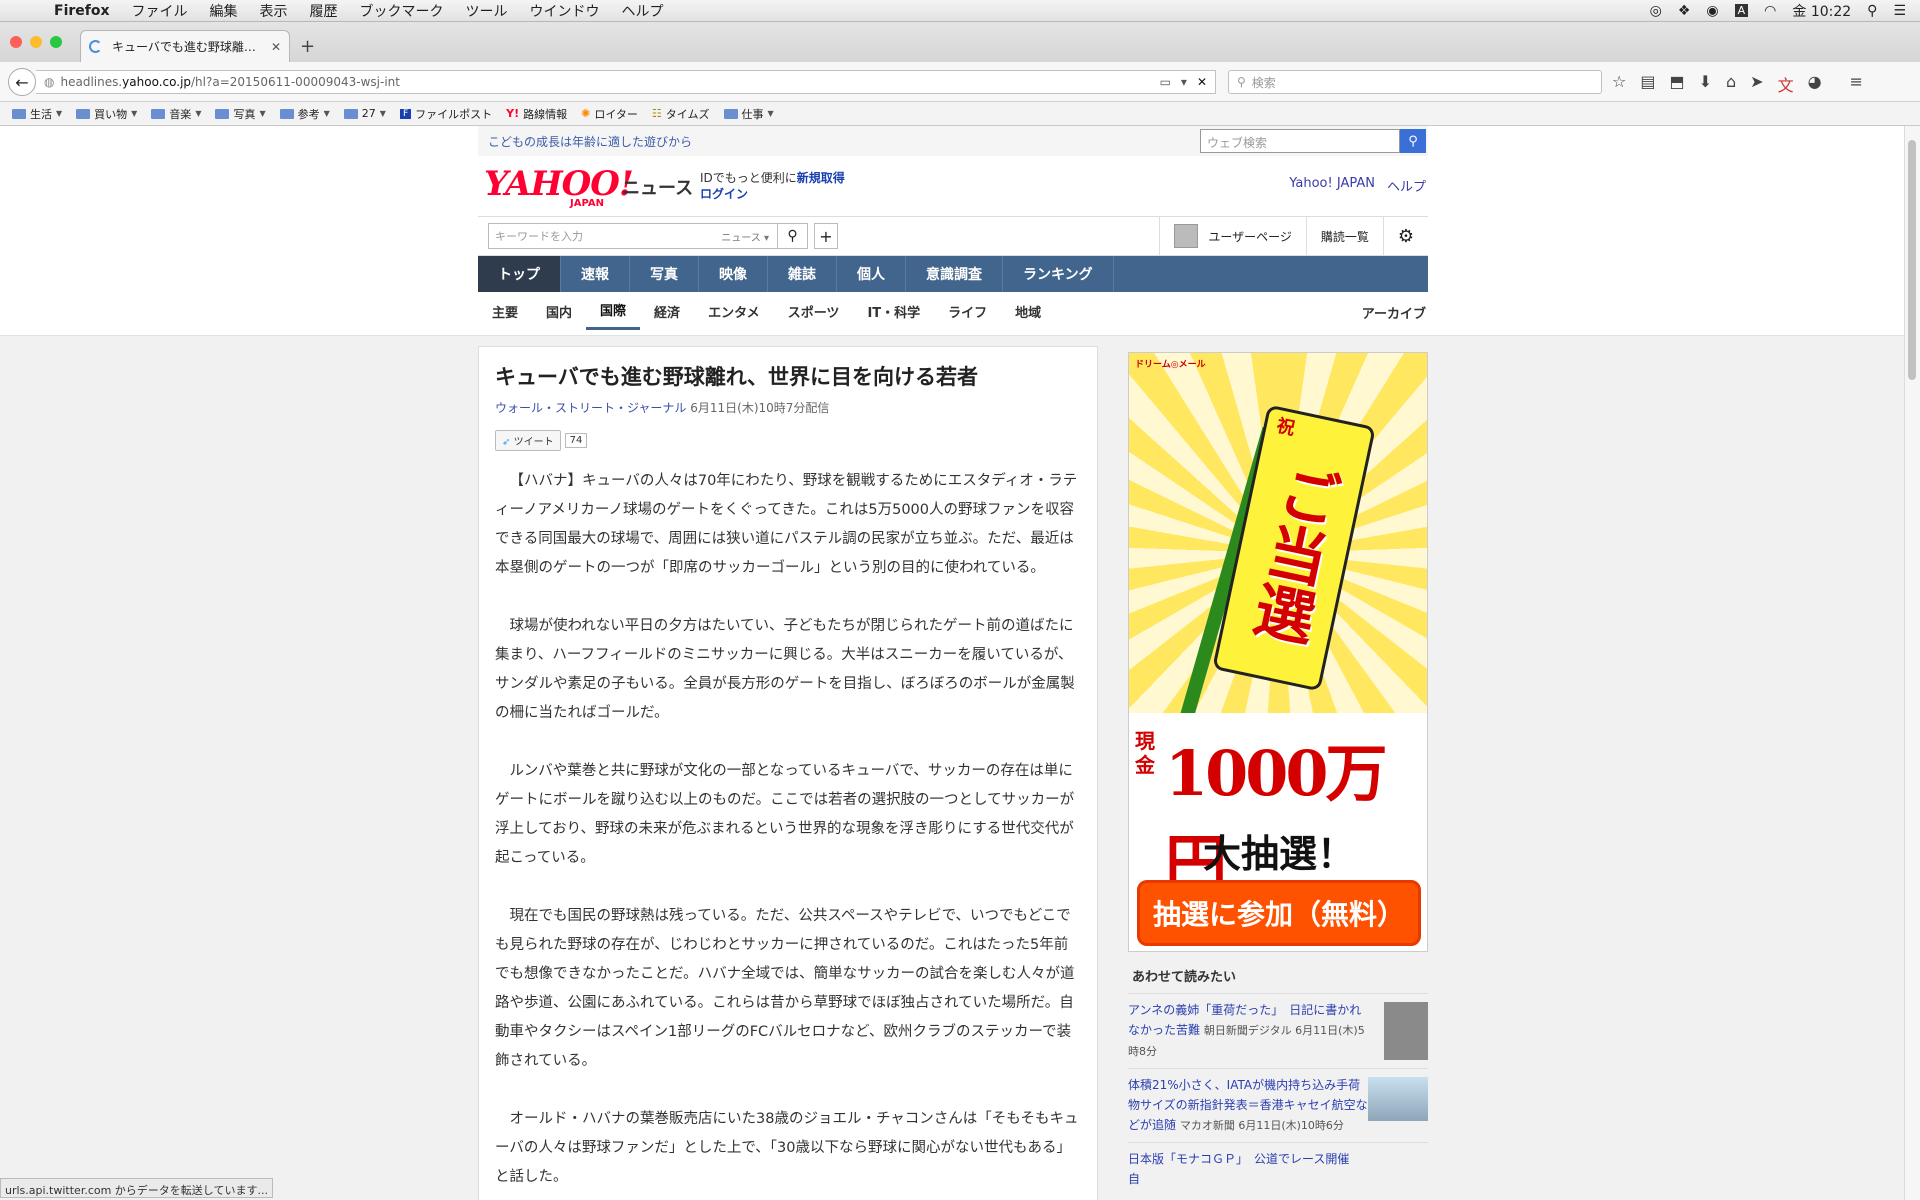 This screenshot has width=1920, height=1200. Describe the element at coordinates (590, 408) in the screenshot. I see `article-source: ウォール・ストリート・ジャーナル` at that location.